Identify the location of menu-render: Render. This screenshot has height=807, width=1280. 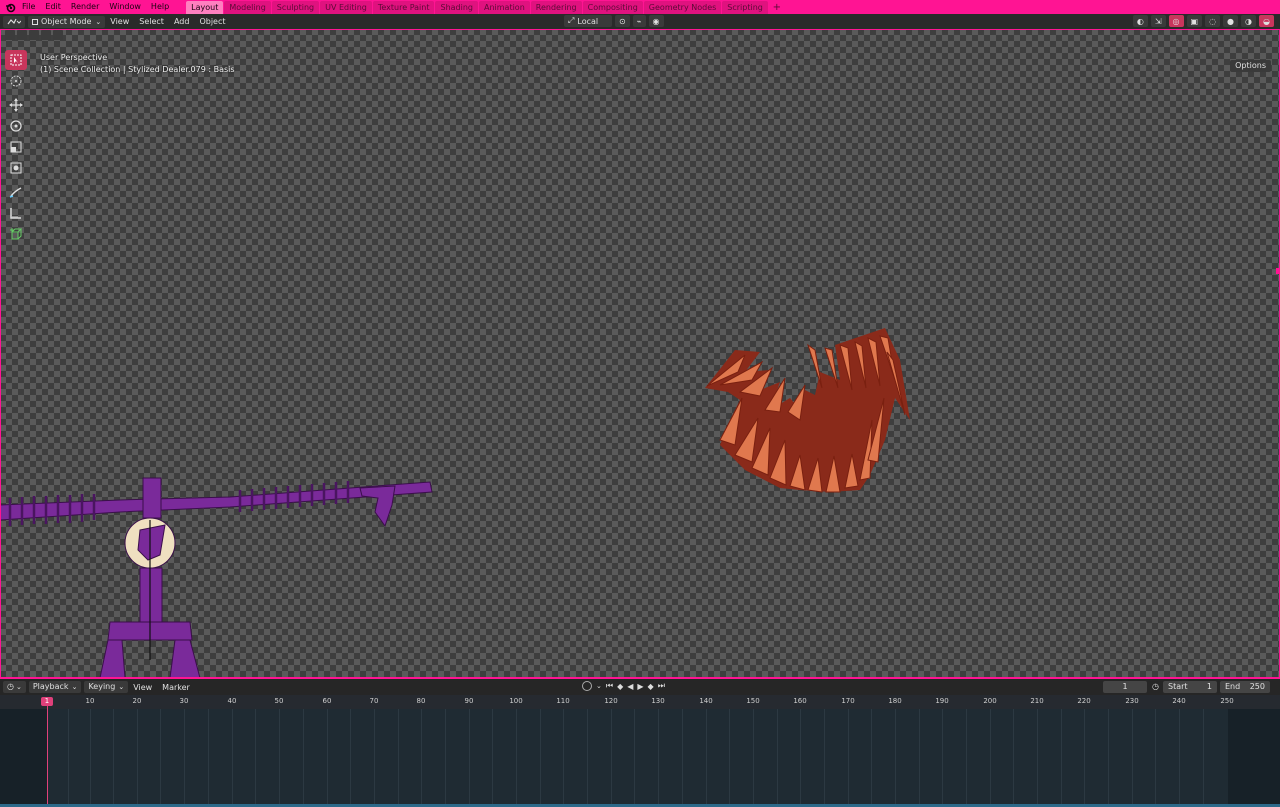
(85, 7).